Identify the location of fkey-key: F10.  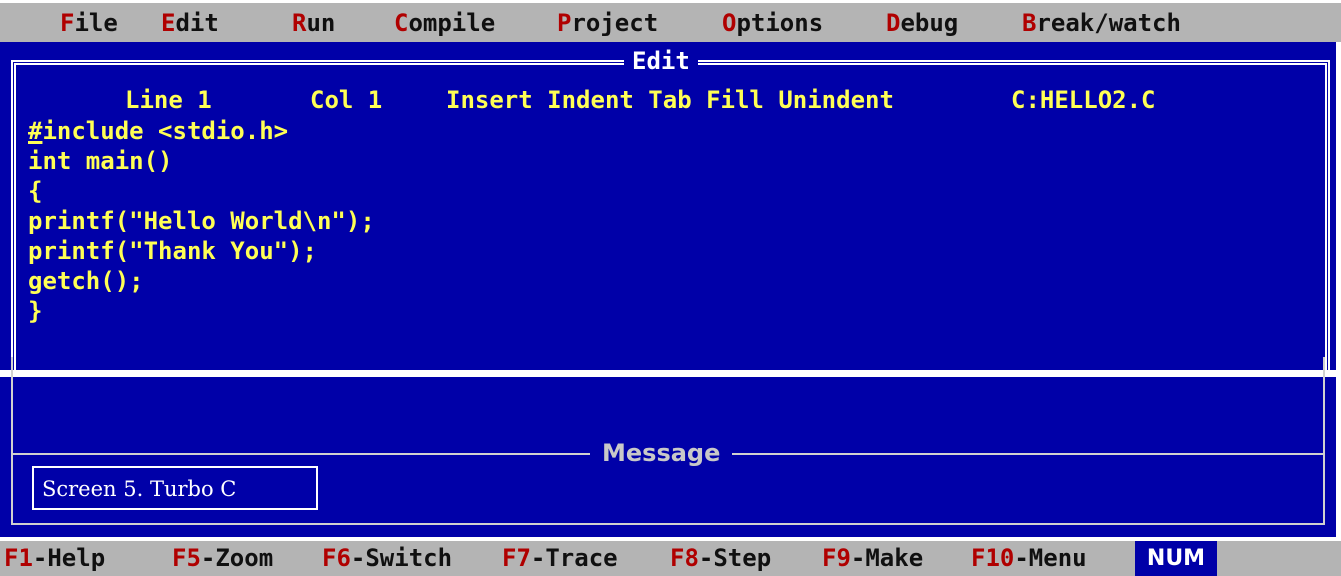
(993, 558).